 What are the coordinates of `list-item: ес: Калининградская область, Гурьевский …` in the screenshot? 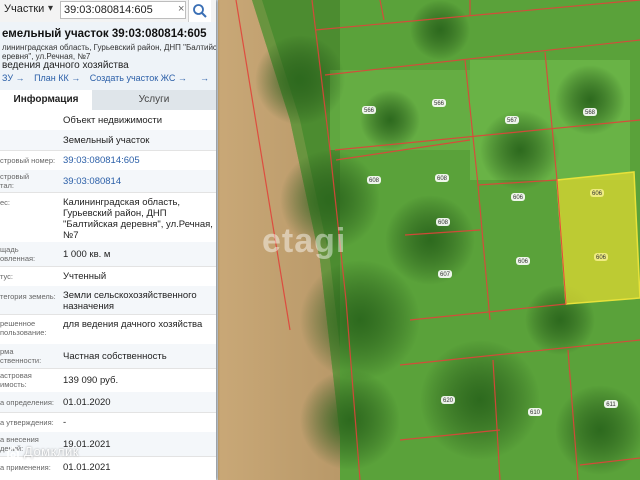 It's located at (108, 217).